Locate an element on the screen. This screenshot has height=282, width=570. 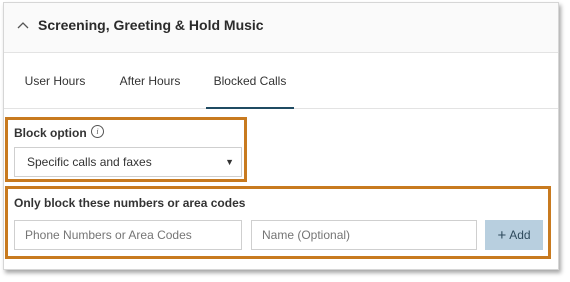
add-button: + Add is located at coordinates (514, 235).